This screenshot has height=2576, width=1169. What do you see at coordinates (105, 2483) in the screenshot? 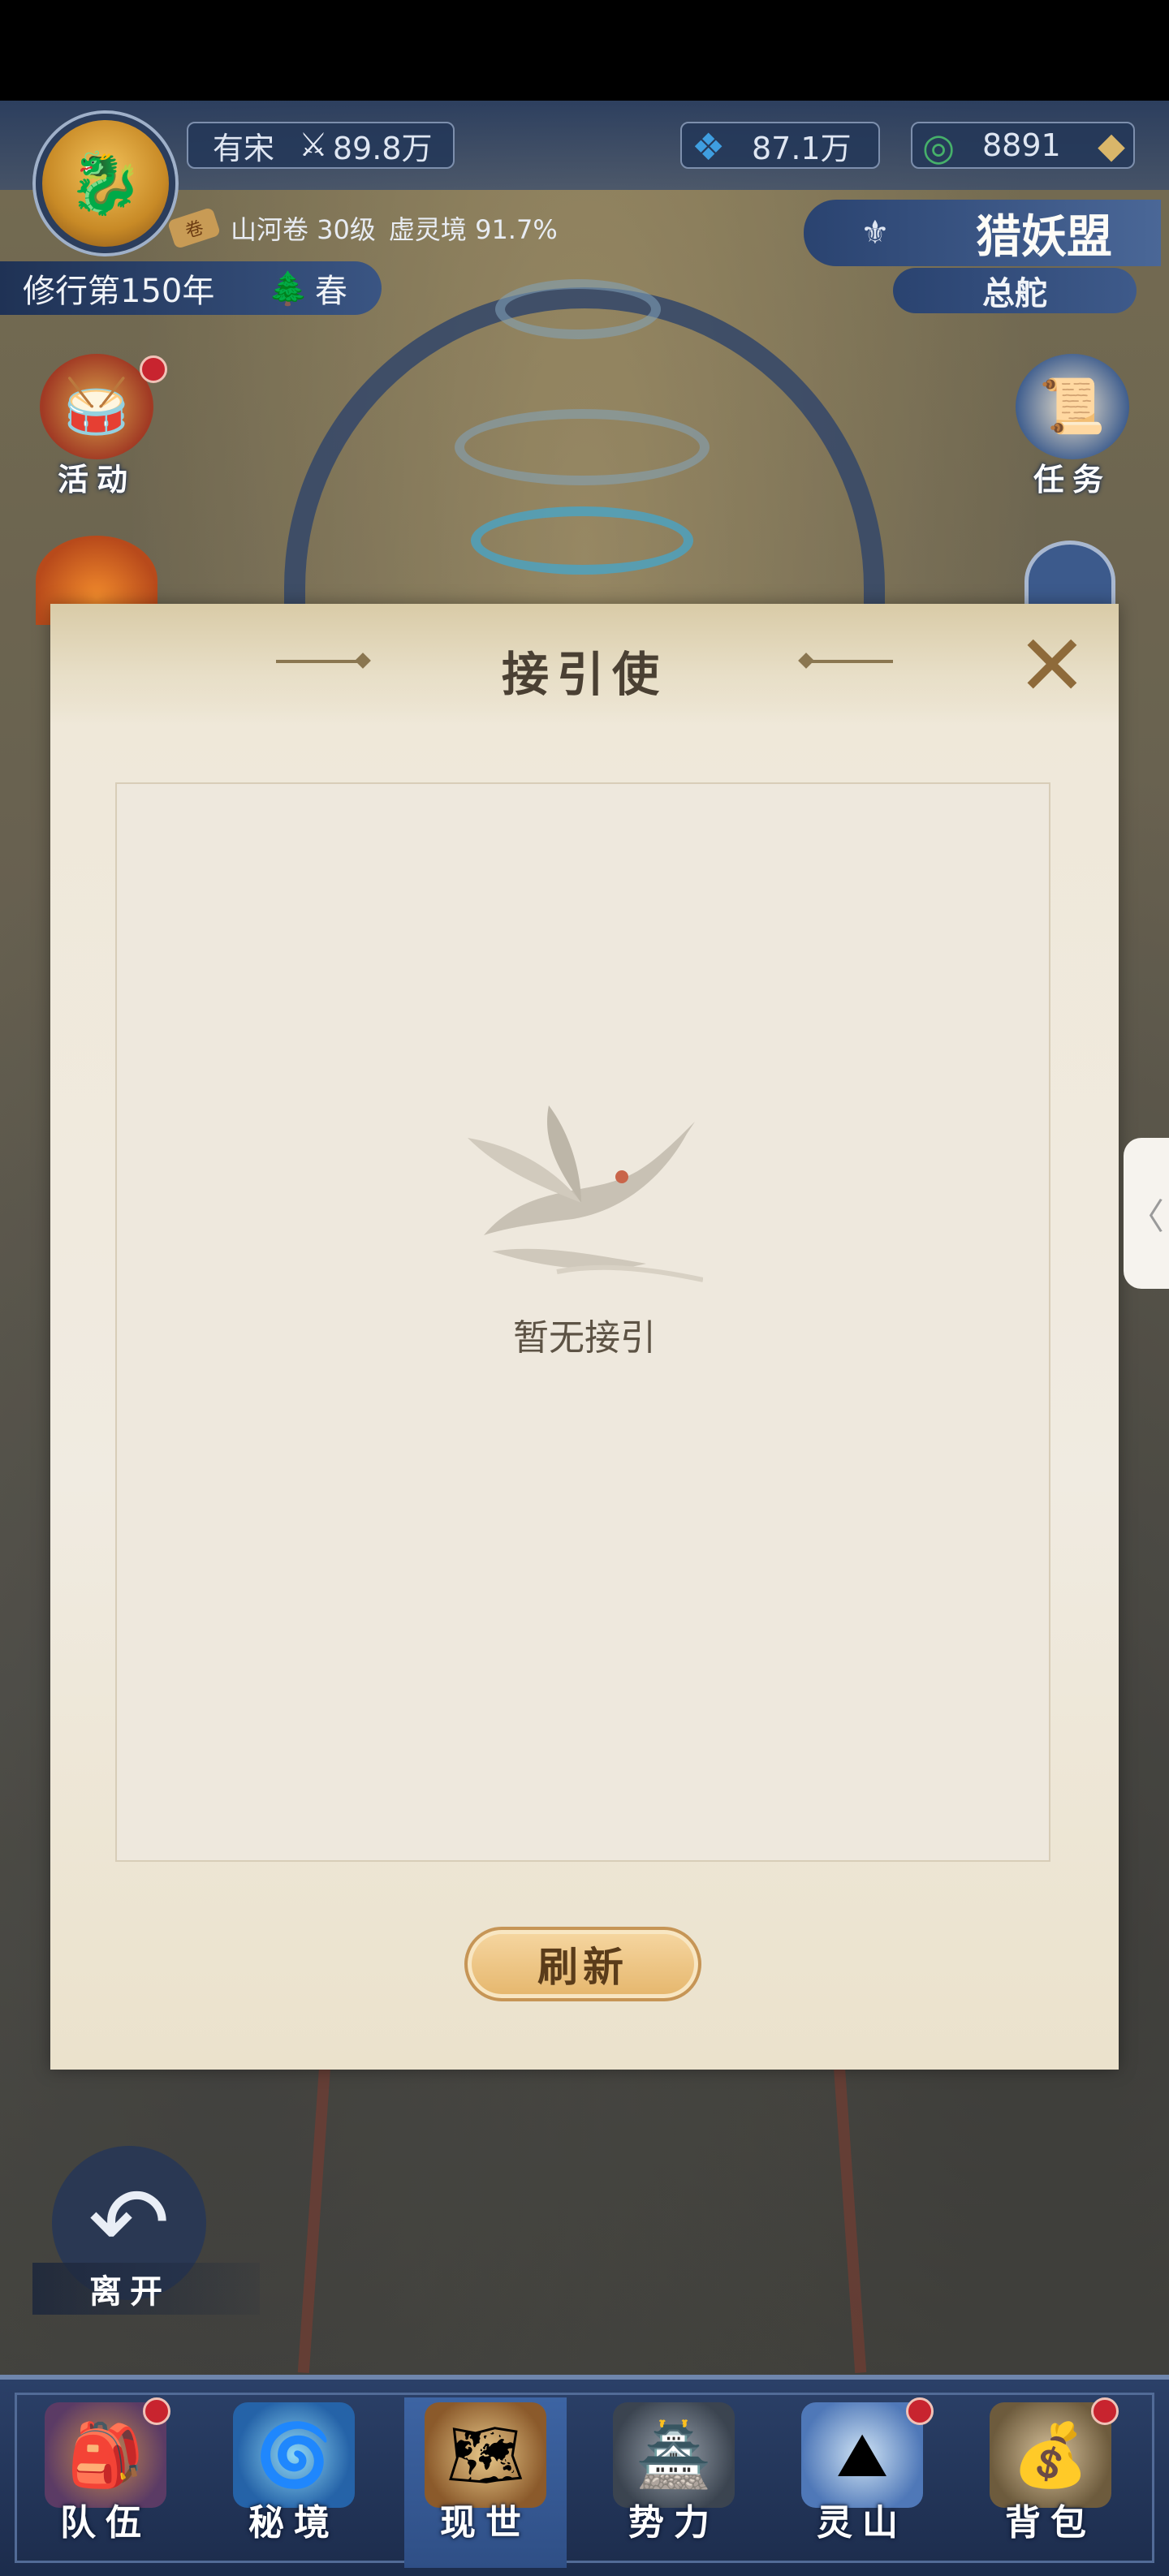
I see `nav-item-team: 🎒 队伍` at bounding box center [105, 2483].